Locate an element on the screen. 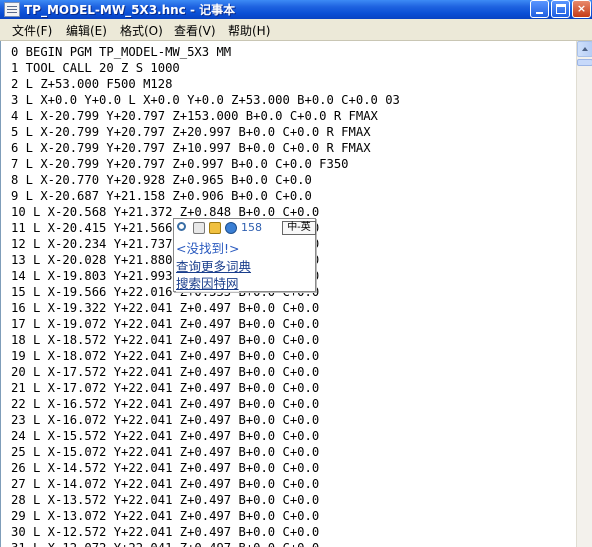 The image size is (592, 547). maximize-button is located at coordinates (560, 9).